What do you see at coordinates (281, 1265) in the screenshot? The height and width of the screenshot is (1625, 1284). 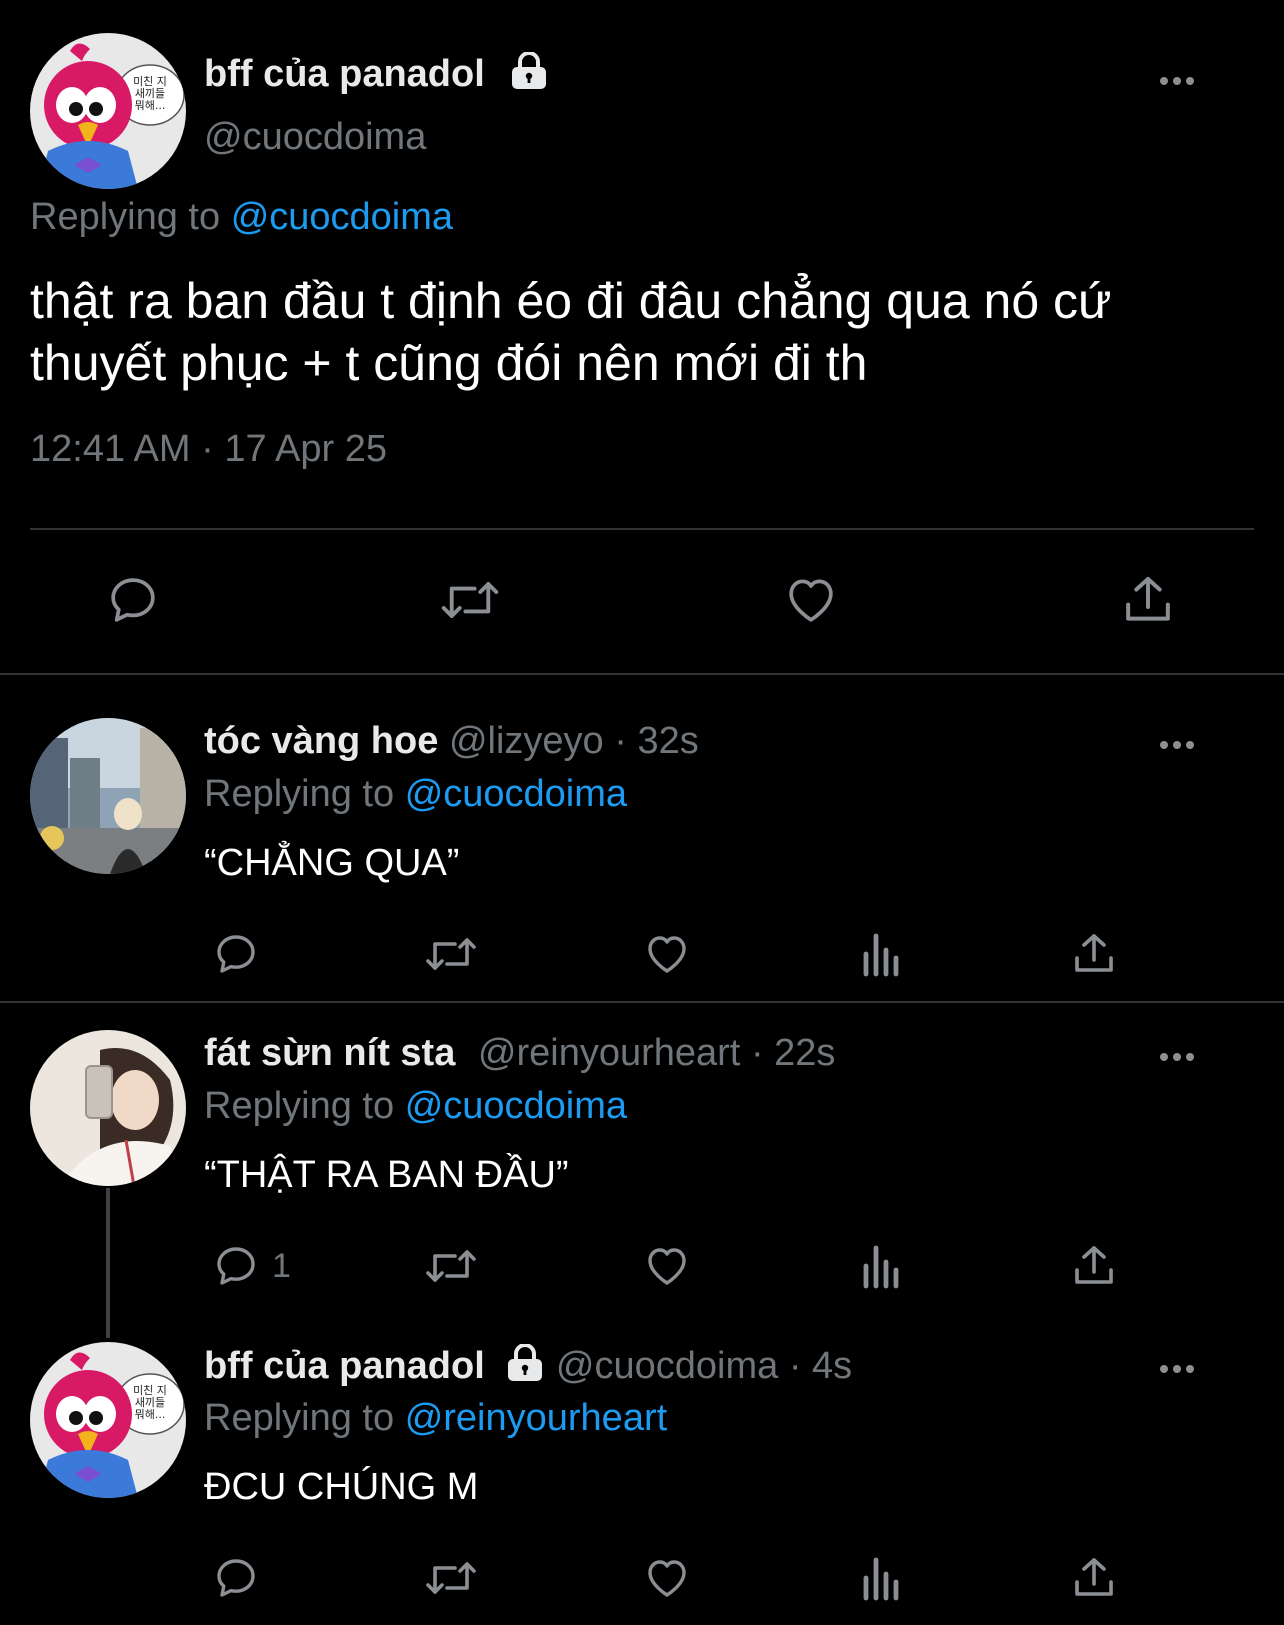 I see `reply-count: 1` at bounding box center [281, 1265].